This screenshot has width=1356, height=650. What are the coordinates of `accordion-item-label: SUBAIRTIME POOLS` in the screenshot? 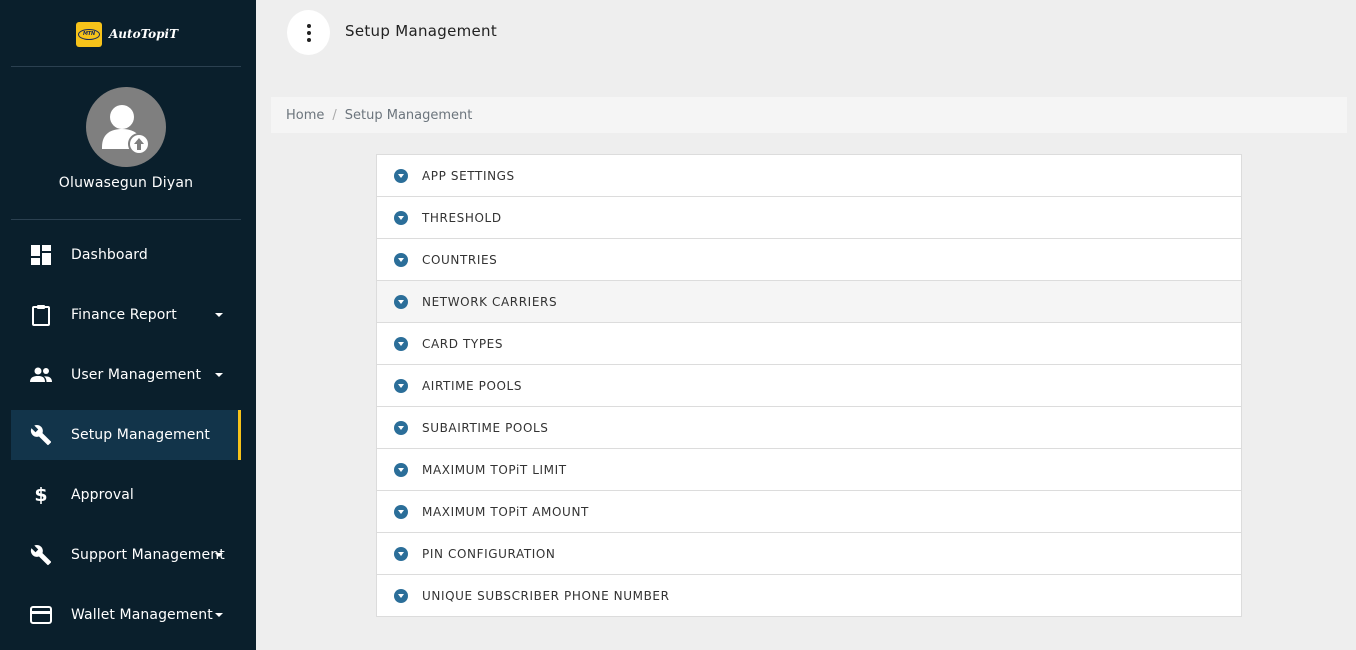 It's located at (485, 427).